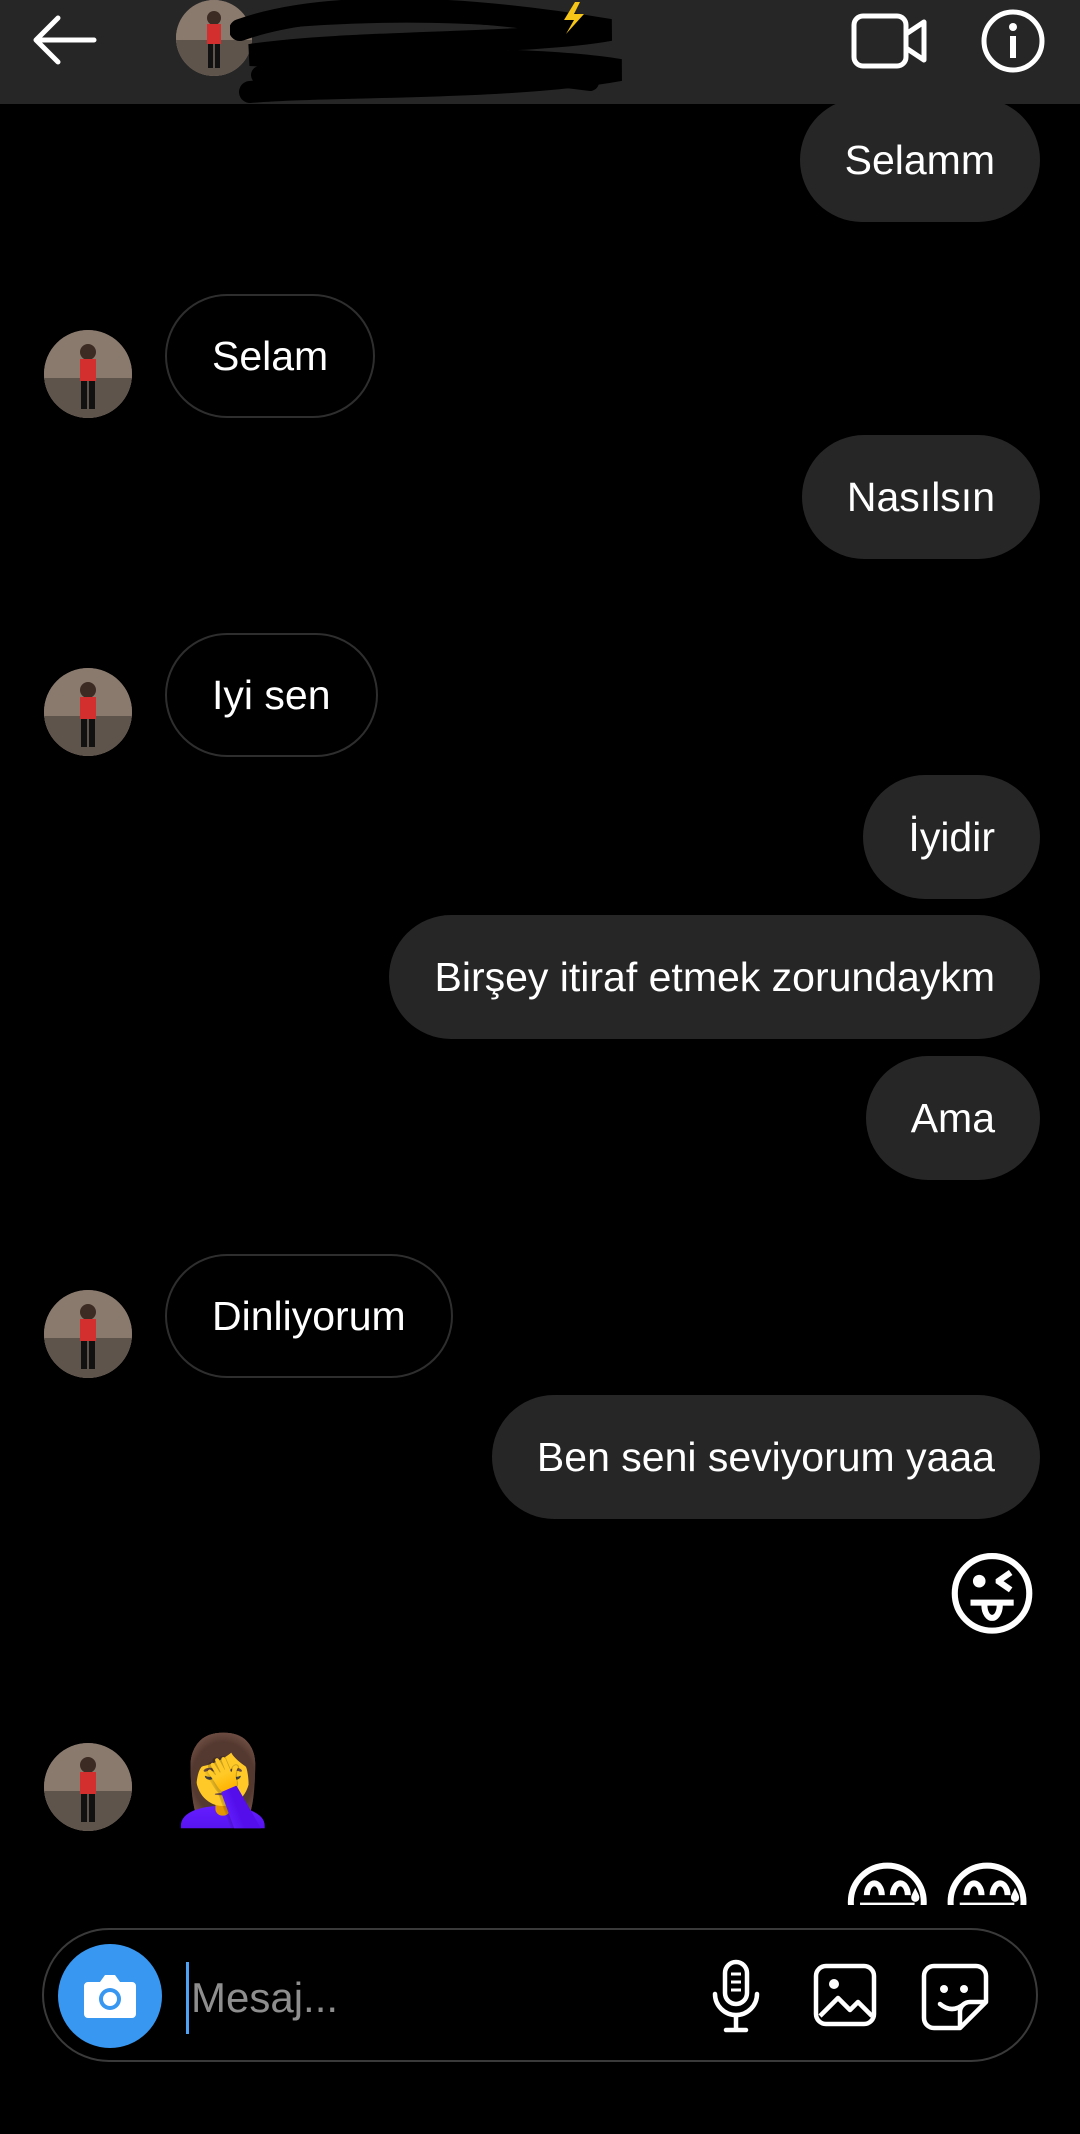  Describe the element at coordinates (992, 1596) in the screenshot. I see `outgoing-emoji-message: 😜` at that location.